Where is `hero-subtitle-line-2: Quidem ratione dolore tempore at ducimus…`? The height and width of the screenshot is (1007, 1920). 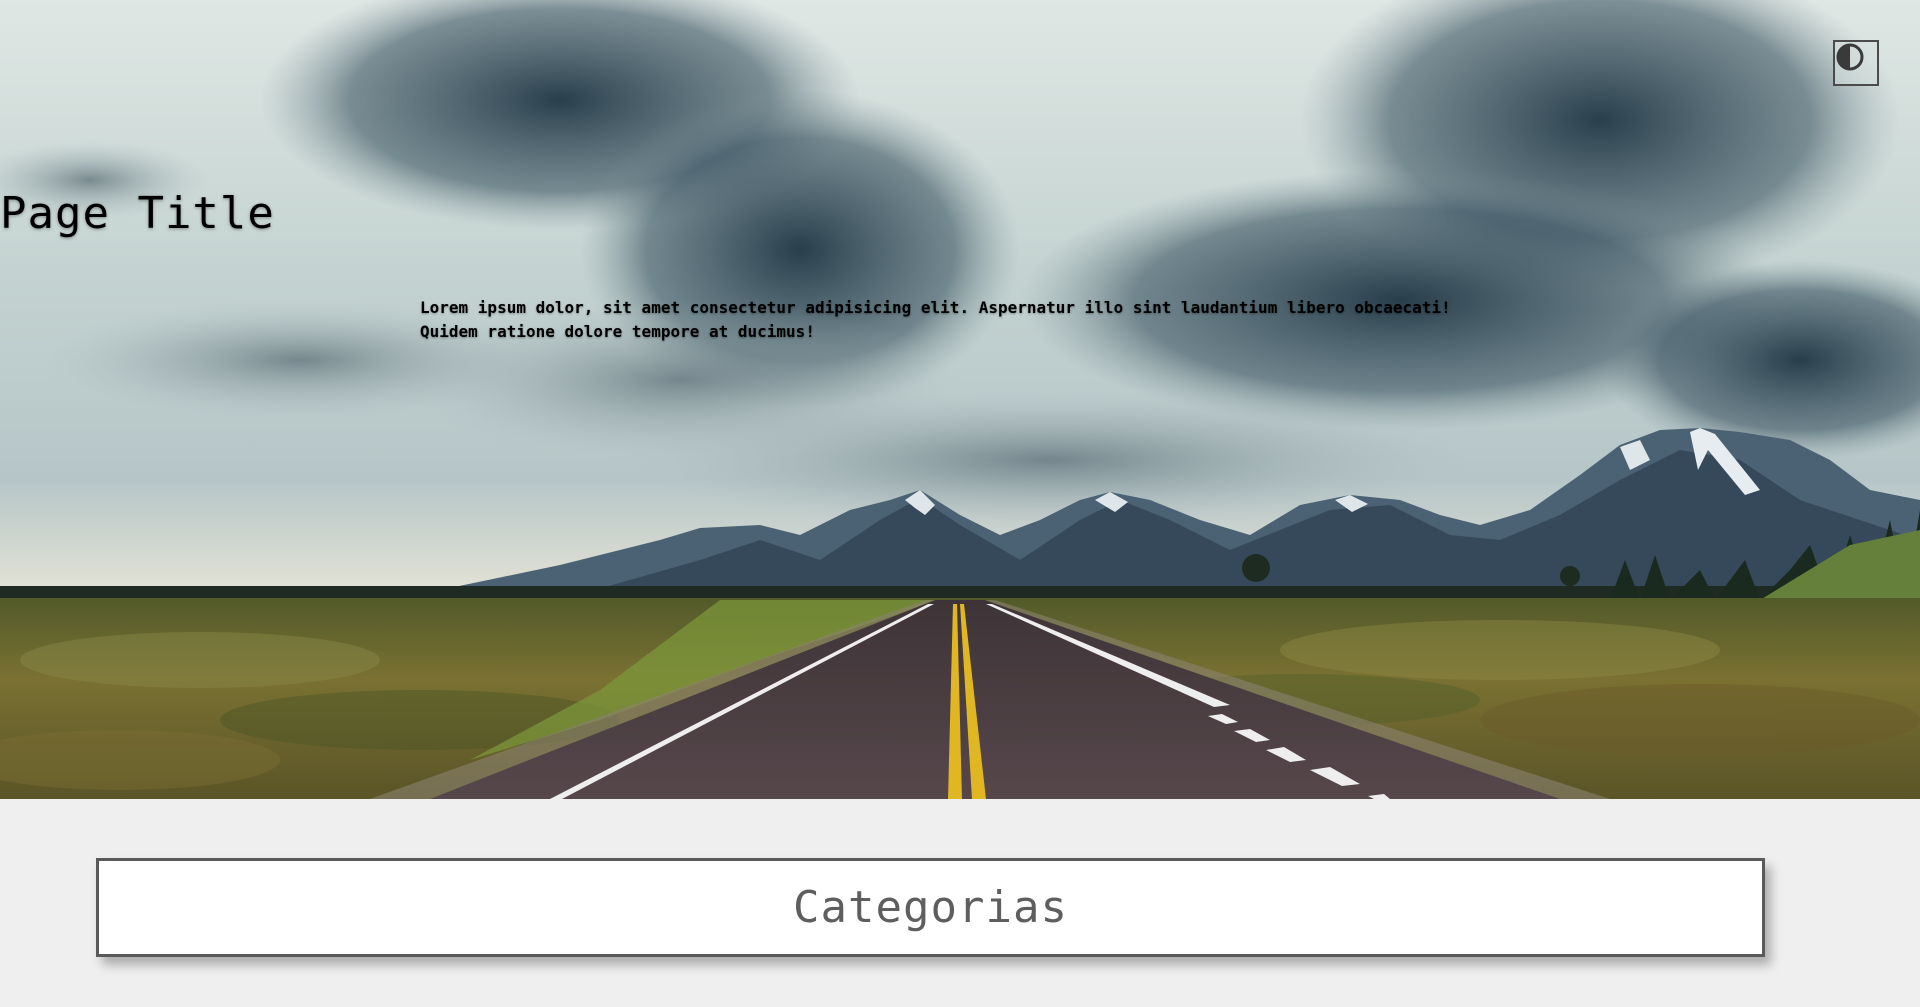
hero-subtitle-line-2: Quidem ratione dolore tempore at ducimus… is located at coordinates (617, 331).